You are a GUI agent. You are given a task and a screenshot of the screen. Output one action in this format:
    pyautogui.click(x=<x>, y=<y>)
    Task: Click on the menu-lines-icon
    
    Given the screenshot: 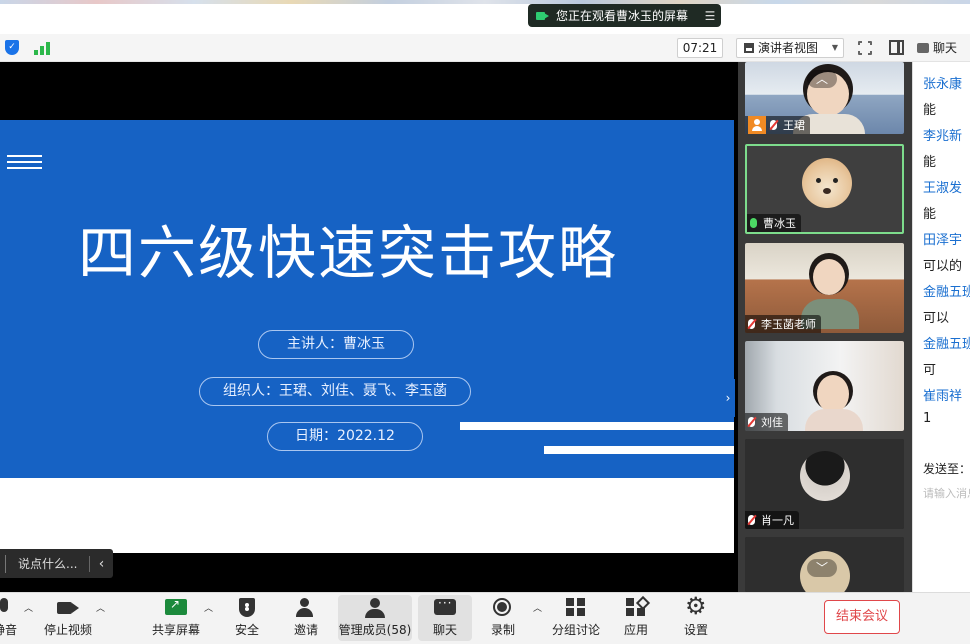 What is the action you would take?
    pyautogui.click(x=24, y=162)
    